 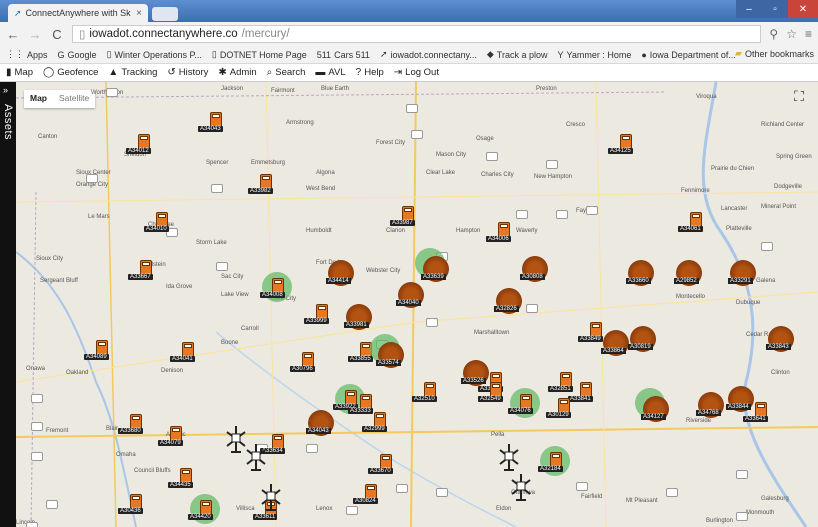 I want to click on vehicle-id-label: A34006, so click(x=498, y=239).